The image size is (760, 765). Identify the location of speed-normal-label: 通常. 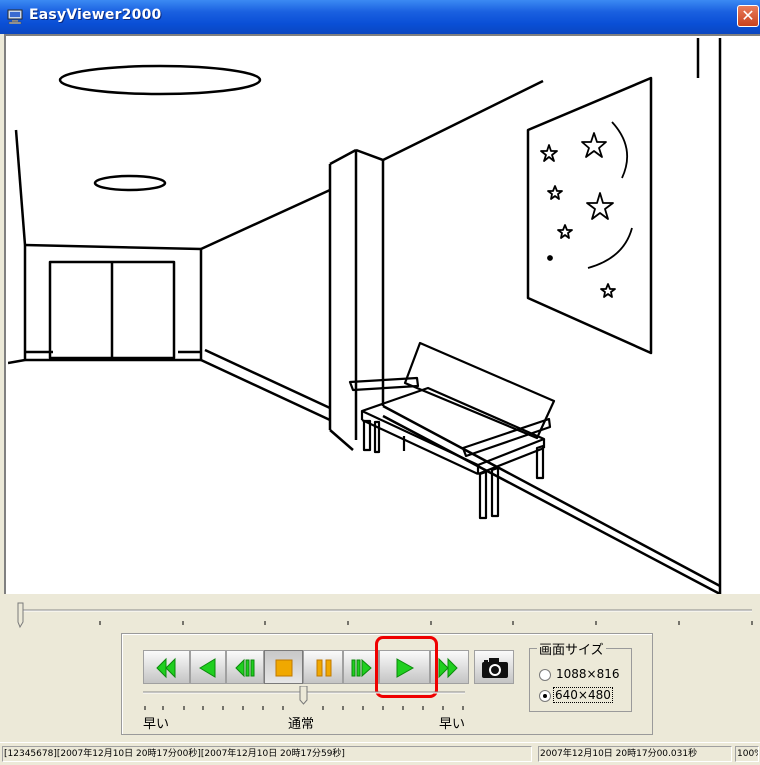
(301, 724).